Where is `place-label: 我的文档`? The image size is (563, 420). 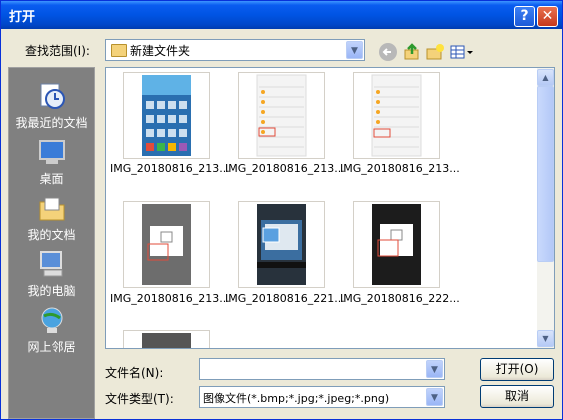 place-label: 我的文档 is located at coordinates (51, 235).